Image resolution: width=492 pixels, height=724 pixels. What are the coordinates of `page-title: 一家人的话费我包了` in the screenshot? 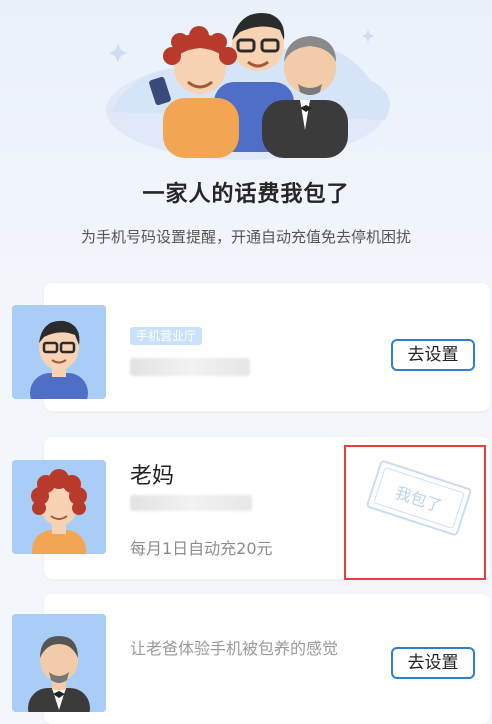 It's located at (246, 194).